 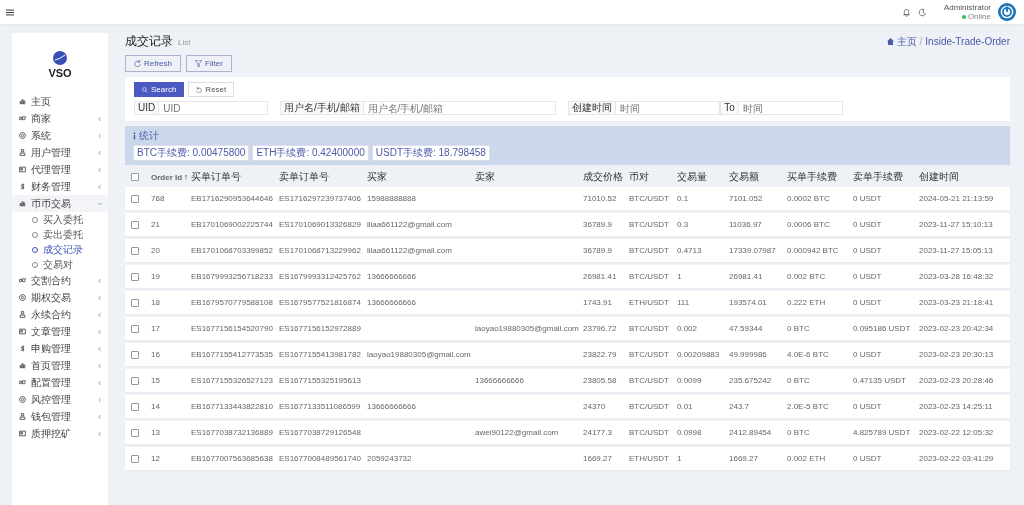 What do you see at coordinates (60, 135) in the screenshot?
I see `sidebar-item: 系统` at bounding box center [60, 135].